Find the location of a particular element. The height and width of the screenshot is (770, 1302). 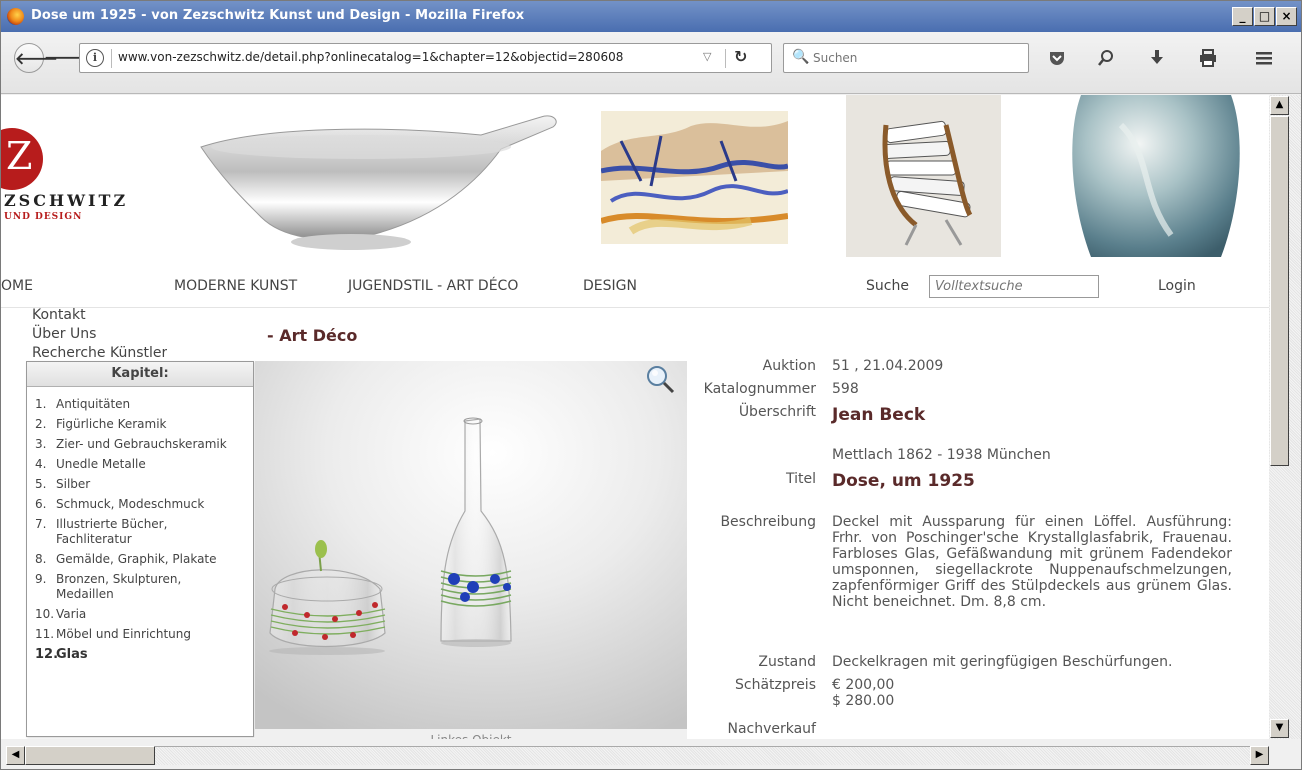

kapitel-number: 10. is located at coordinates (45, 614).